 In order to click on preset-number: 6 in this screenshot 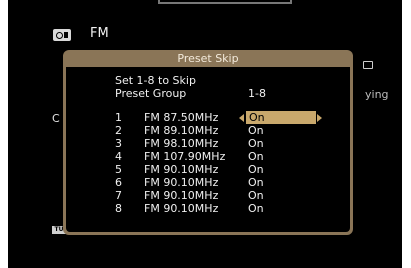, I will do `click(118, 182)`.